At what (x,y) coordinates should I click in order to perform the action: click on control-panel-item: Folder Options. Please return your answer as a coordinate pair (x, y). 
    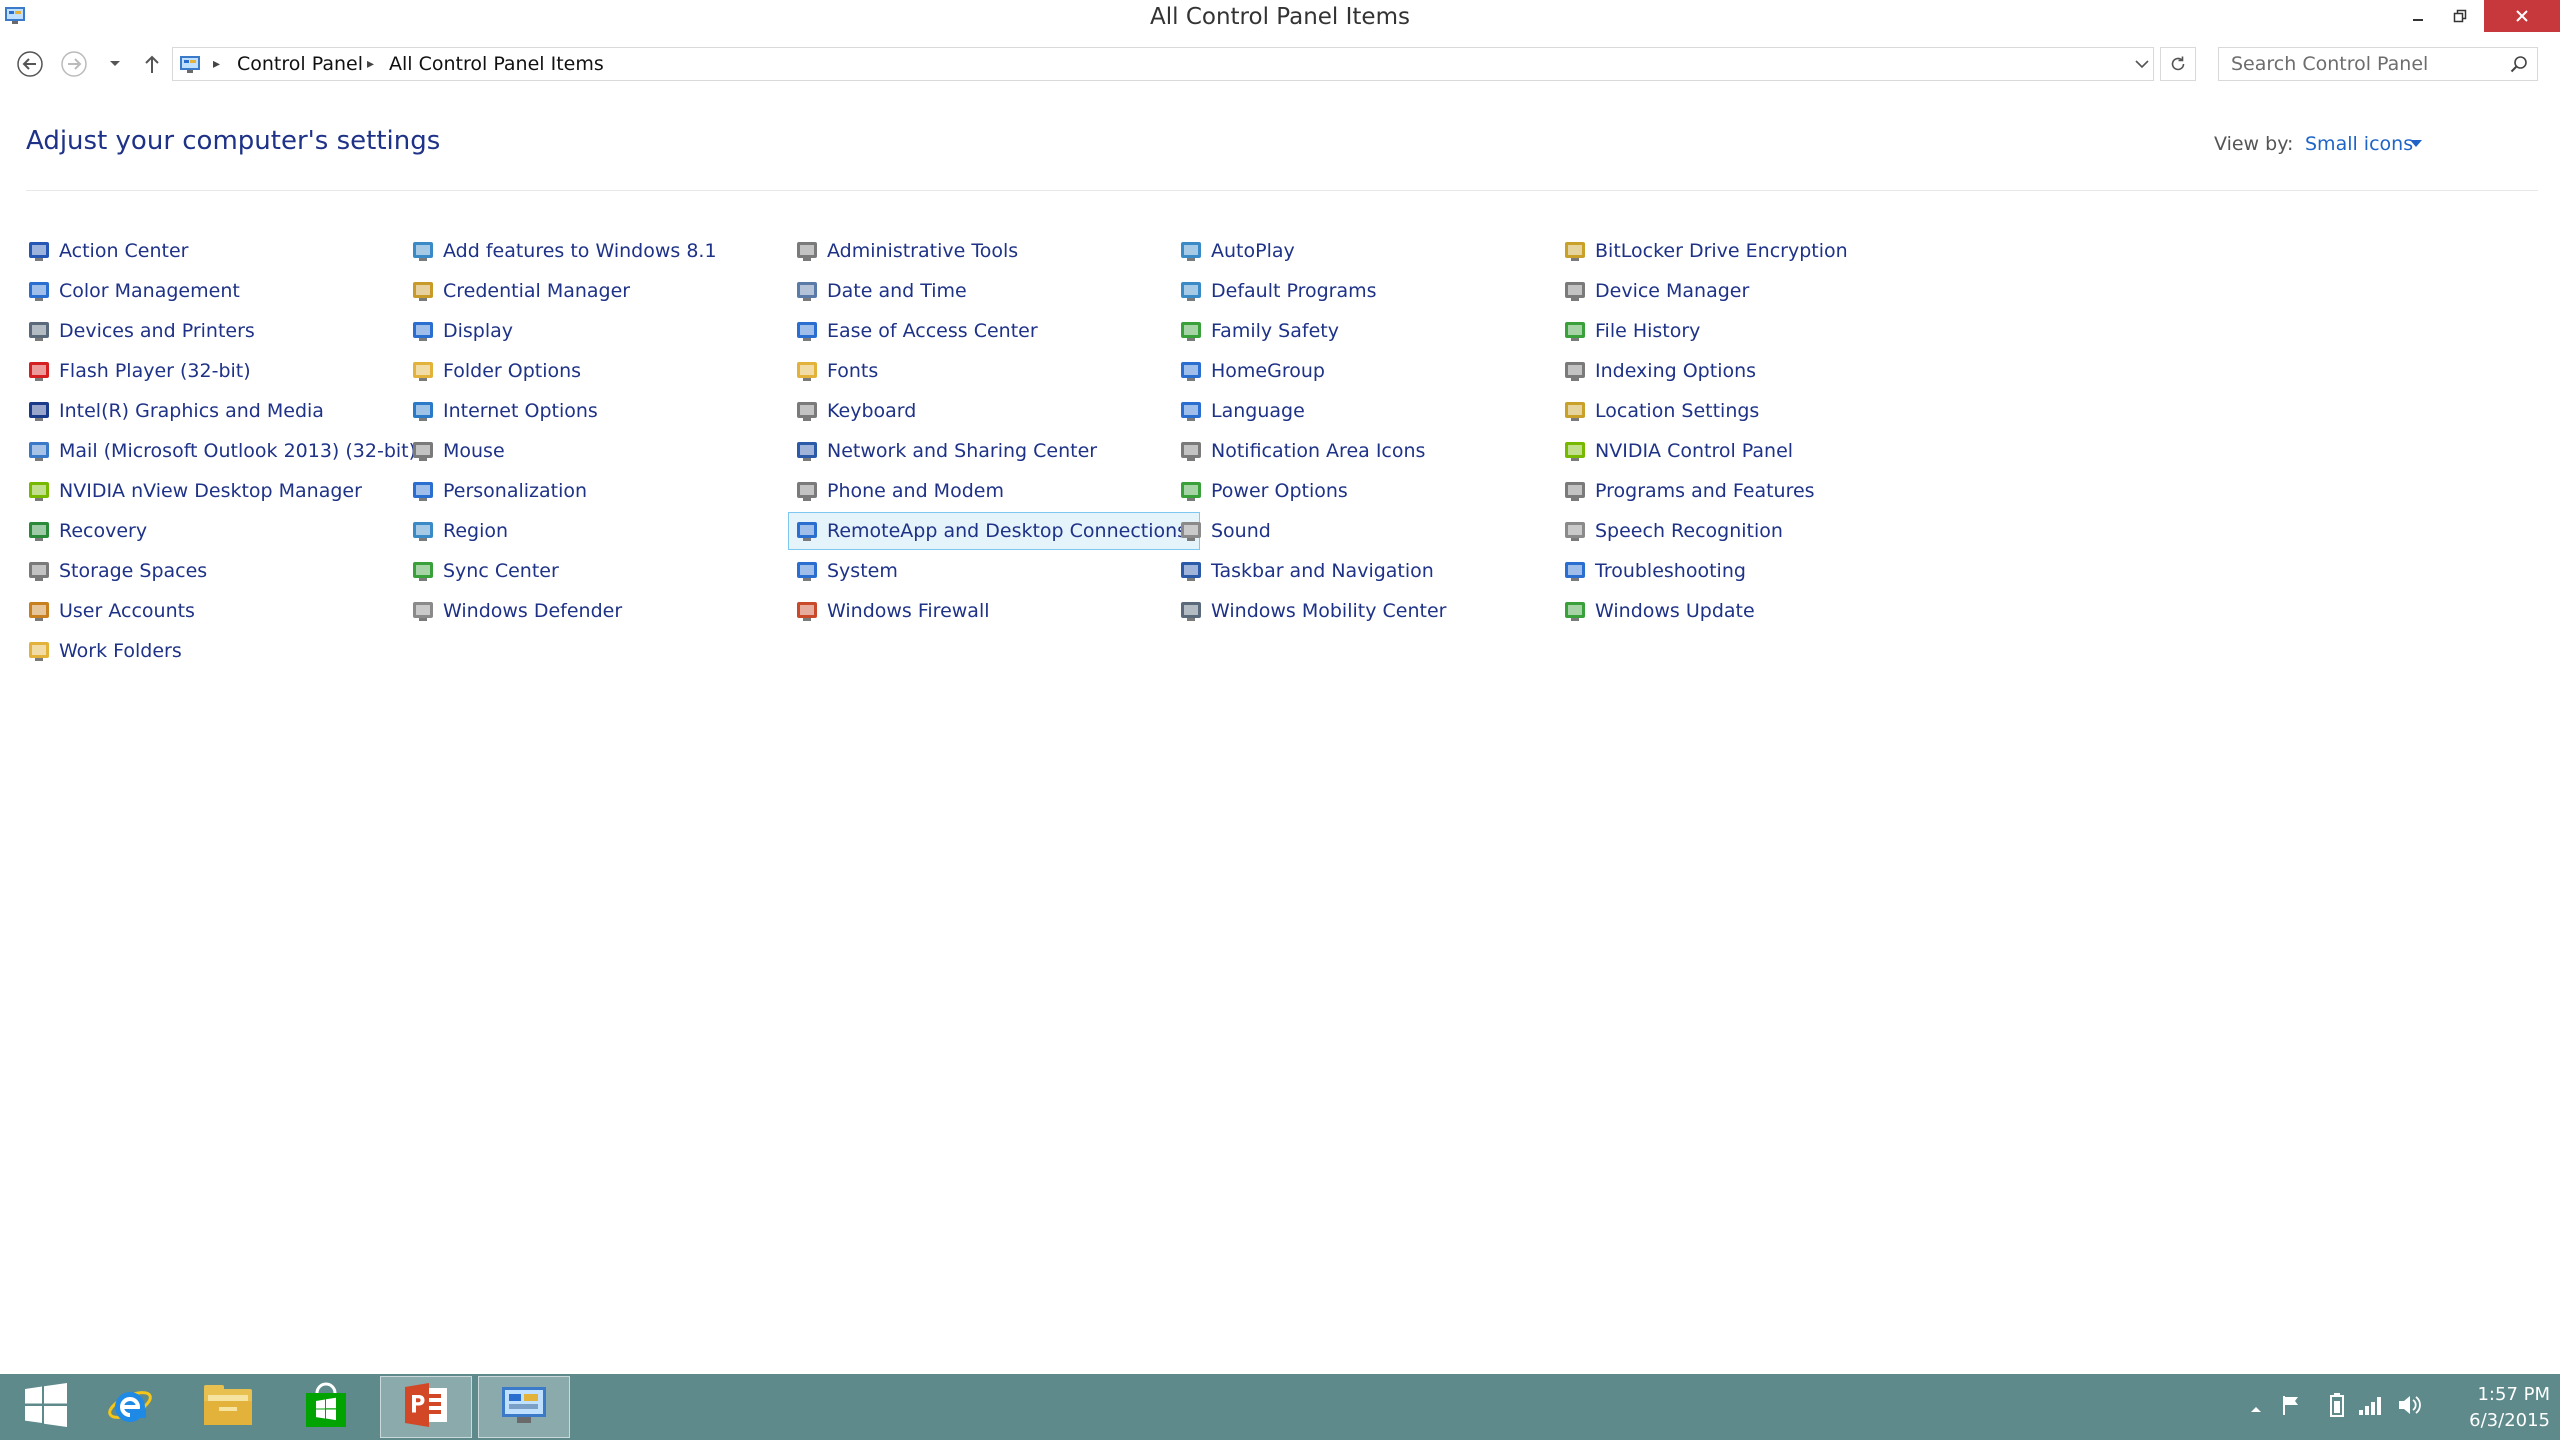
    Looking at the image, I should click on (493, 371).